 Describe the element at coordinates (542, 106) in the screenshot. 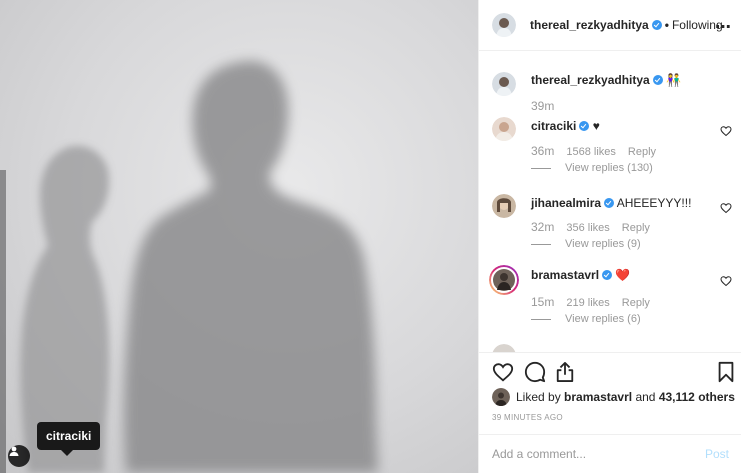

I see `caption-time: 39m` at that location.